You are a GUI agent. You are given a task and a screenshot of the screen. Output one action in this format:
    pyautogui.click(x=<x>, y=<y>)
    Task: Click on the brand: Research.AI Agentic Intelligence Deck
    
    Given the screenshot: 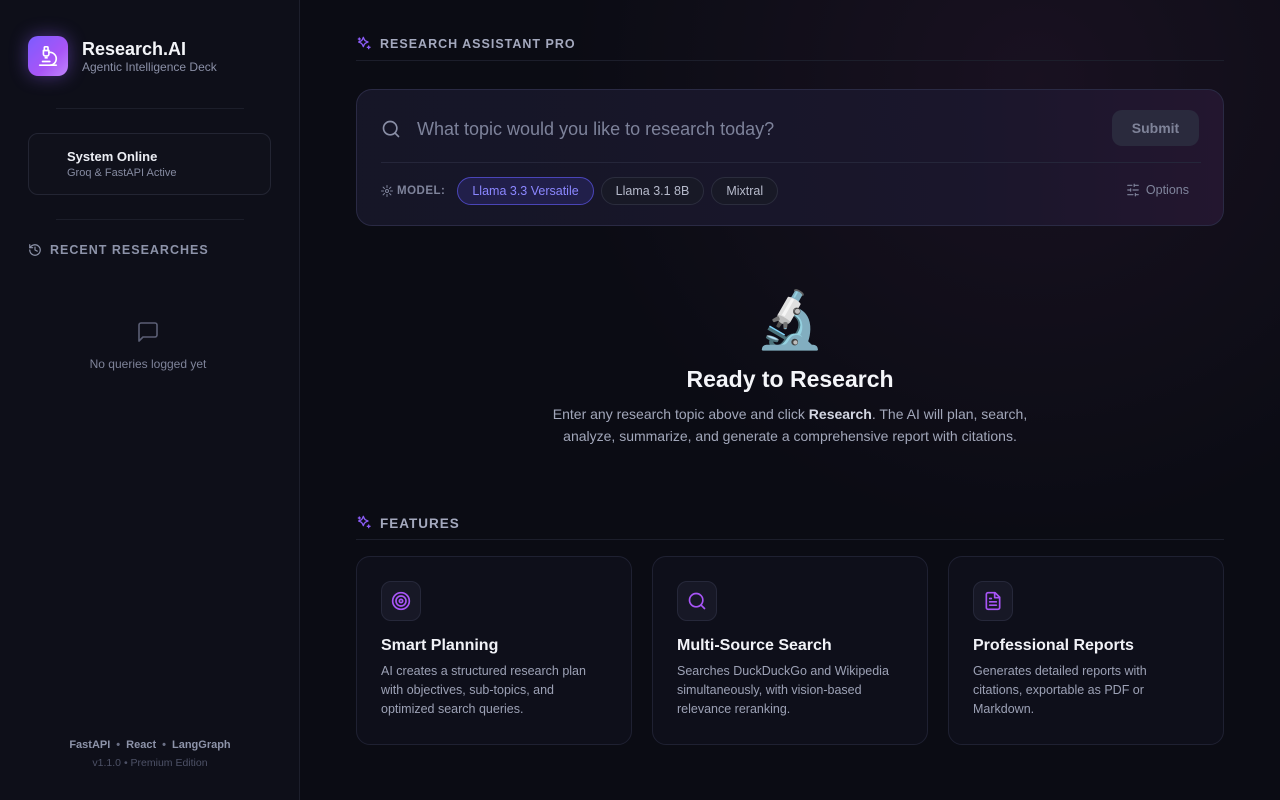 What is the action you would take?
    pyautogui.click(x=122, y=56)
    